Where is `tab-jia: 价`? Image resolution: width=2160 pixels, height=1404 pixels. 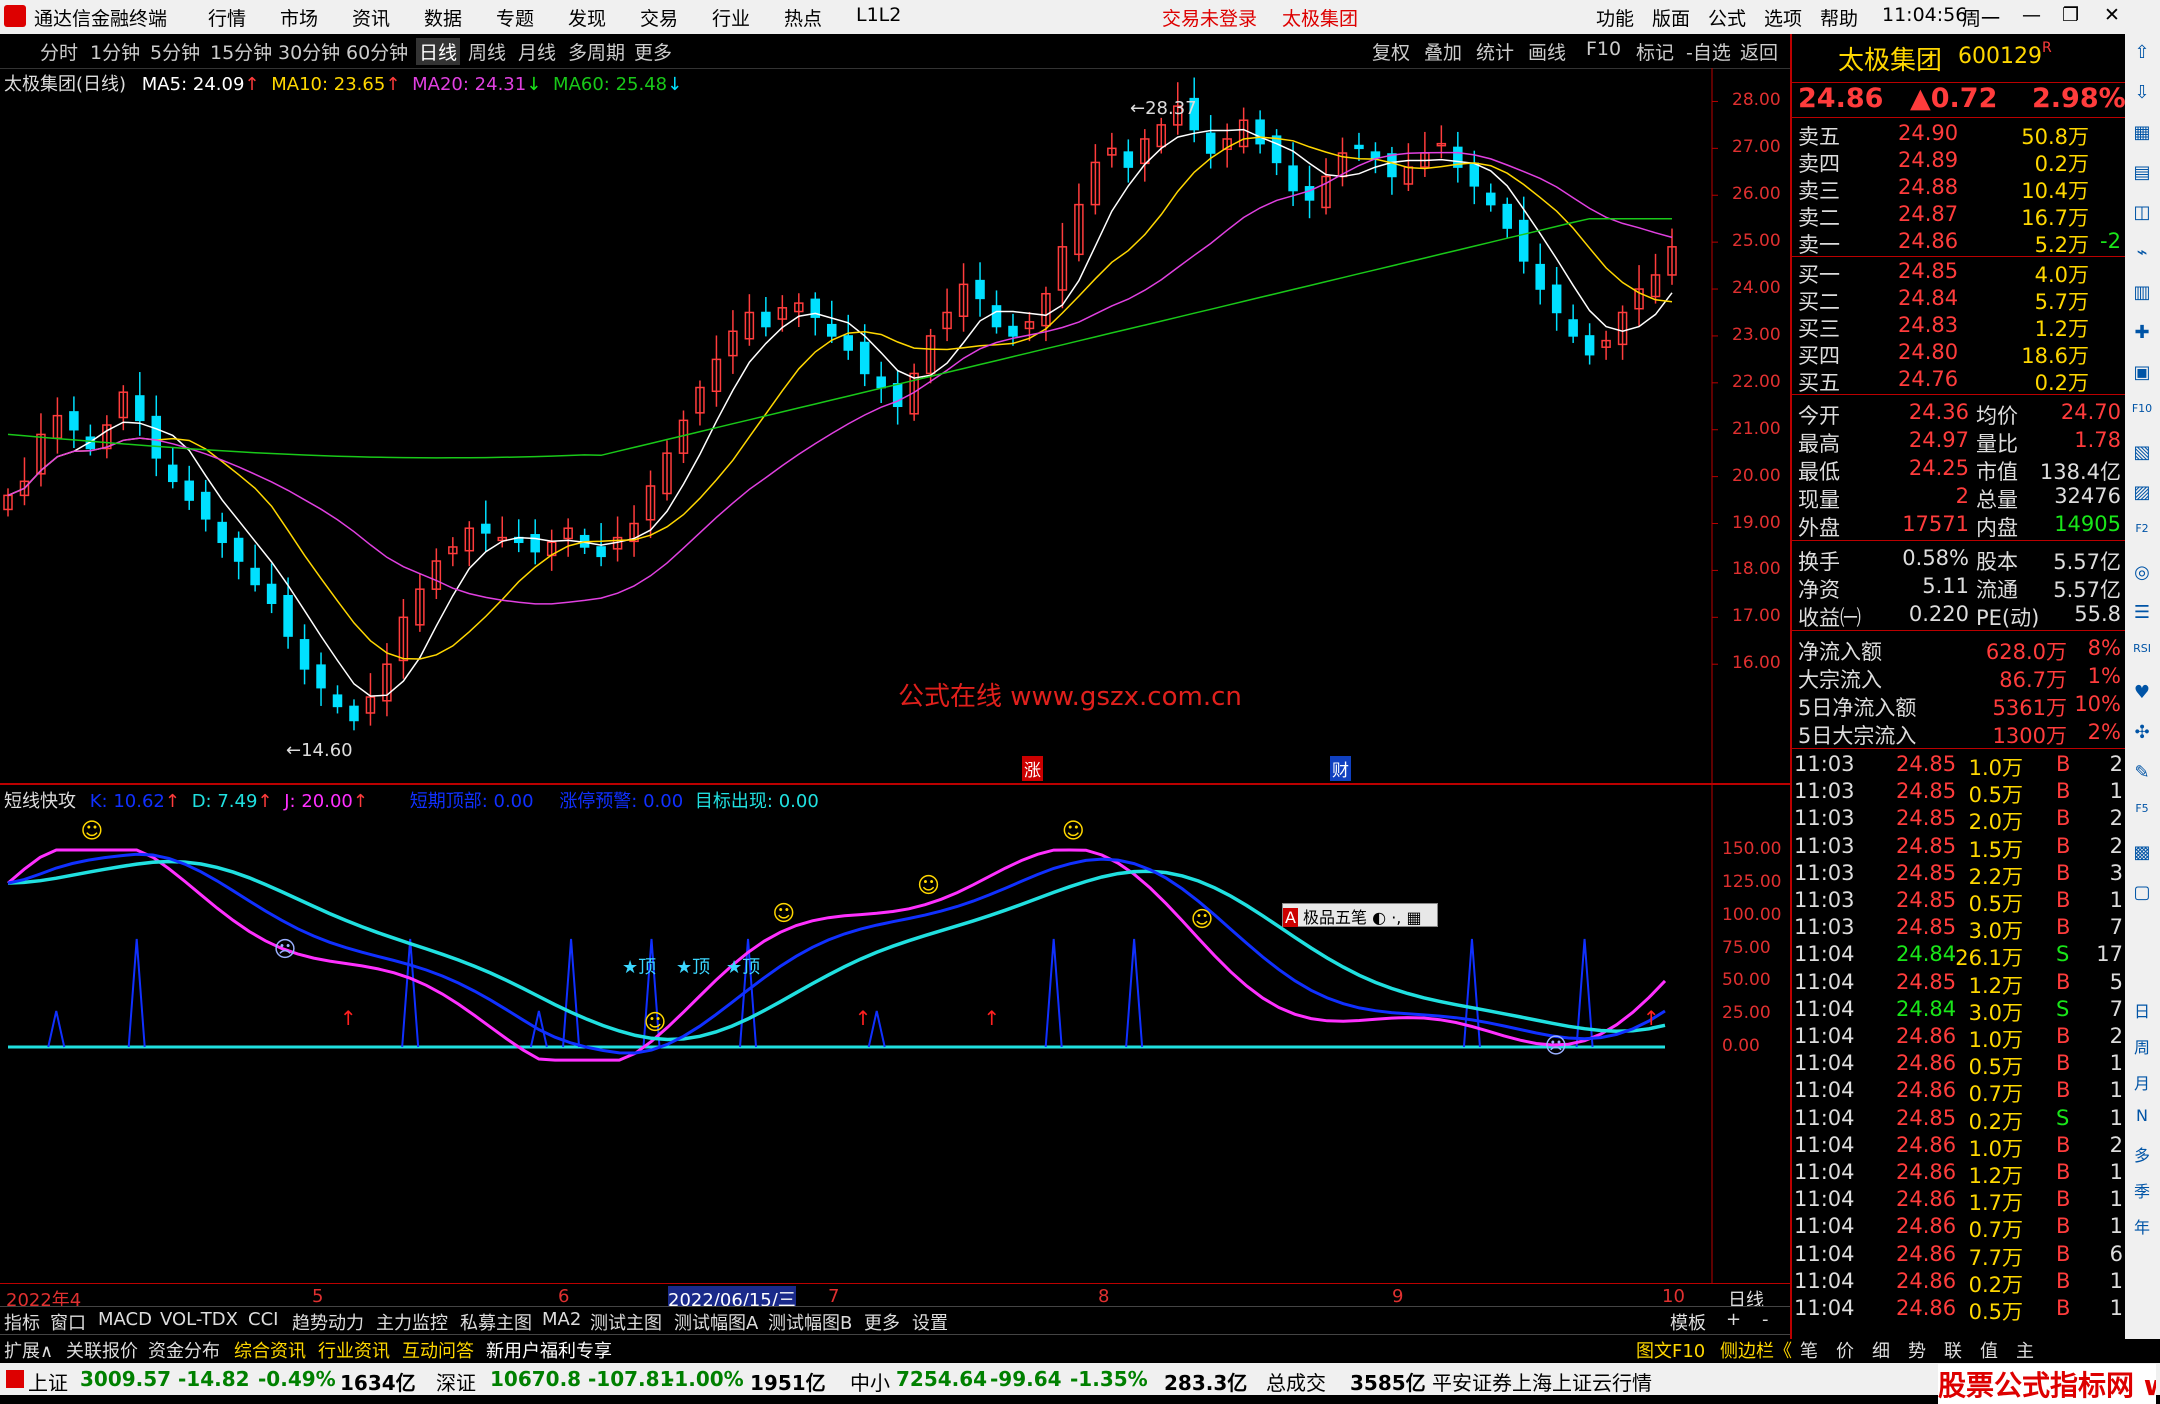
tab-jia: 价 is located at coordinates (1845, 1350).